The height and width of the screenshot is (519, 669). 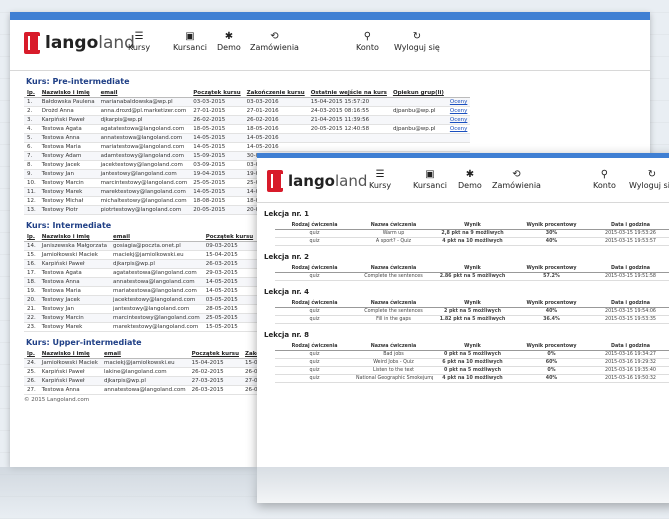 I want to click on table-cell: 27-01-2016, so click(x=275, y=111).